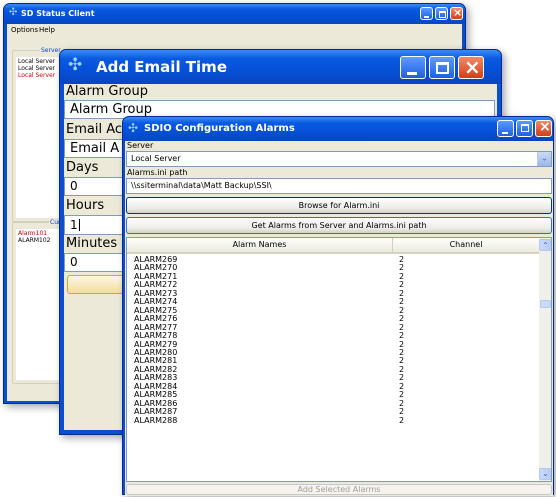 Image resolution: width=556 pixels, height=497 pixels. Describe the element at coordinates (333, 327) in the screenshot. I see `table-row: ALARM277 2` at that location.